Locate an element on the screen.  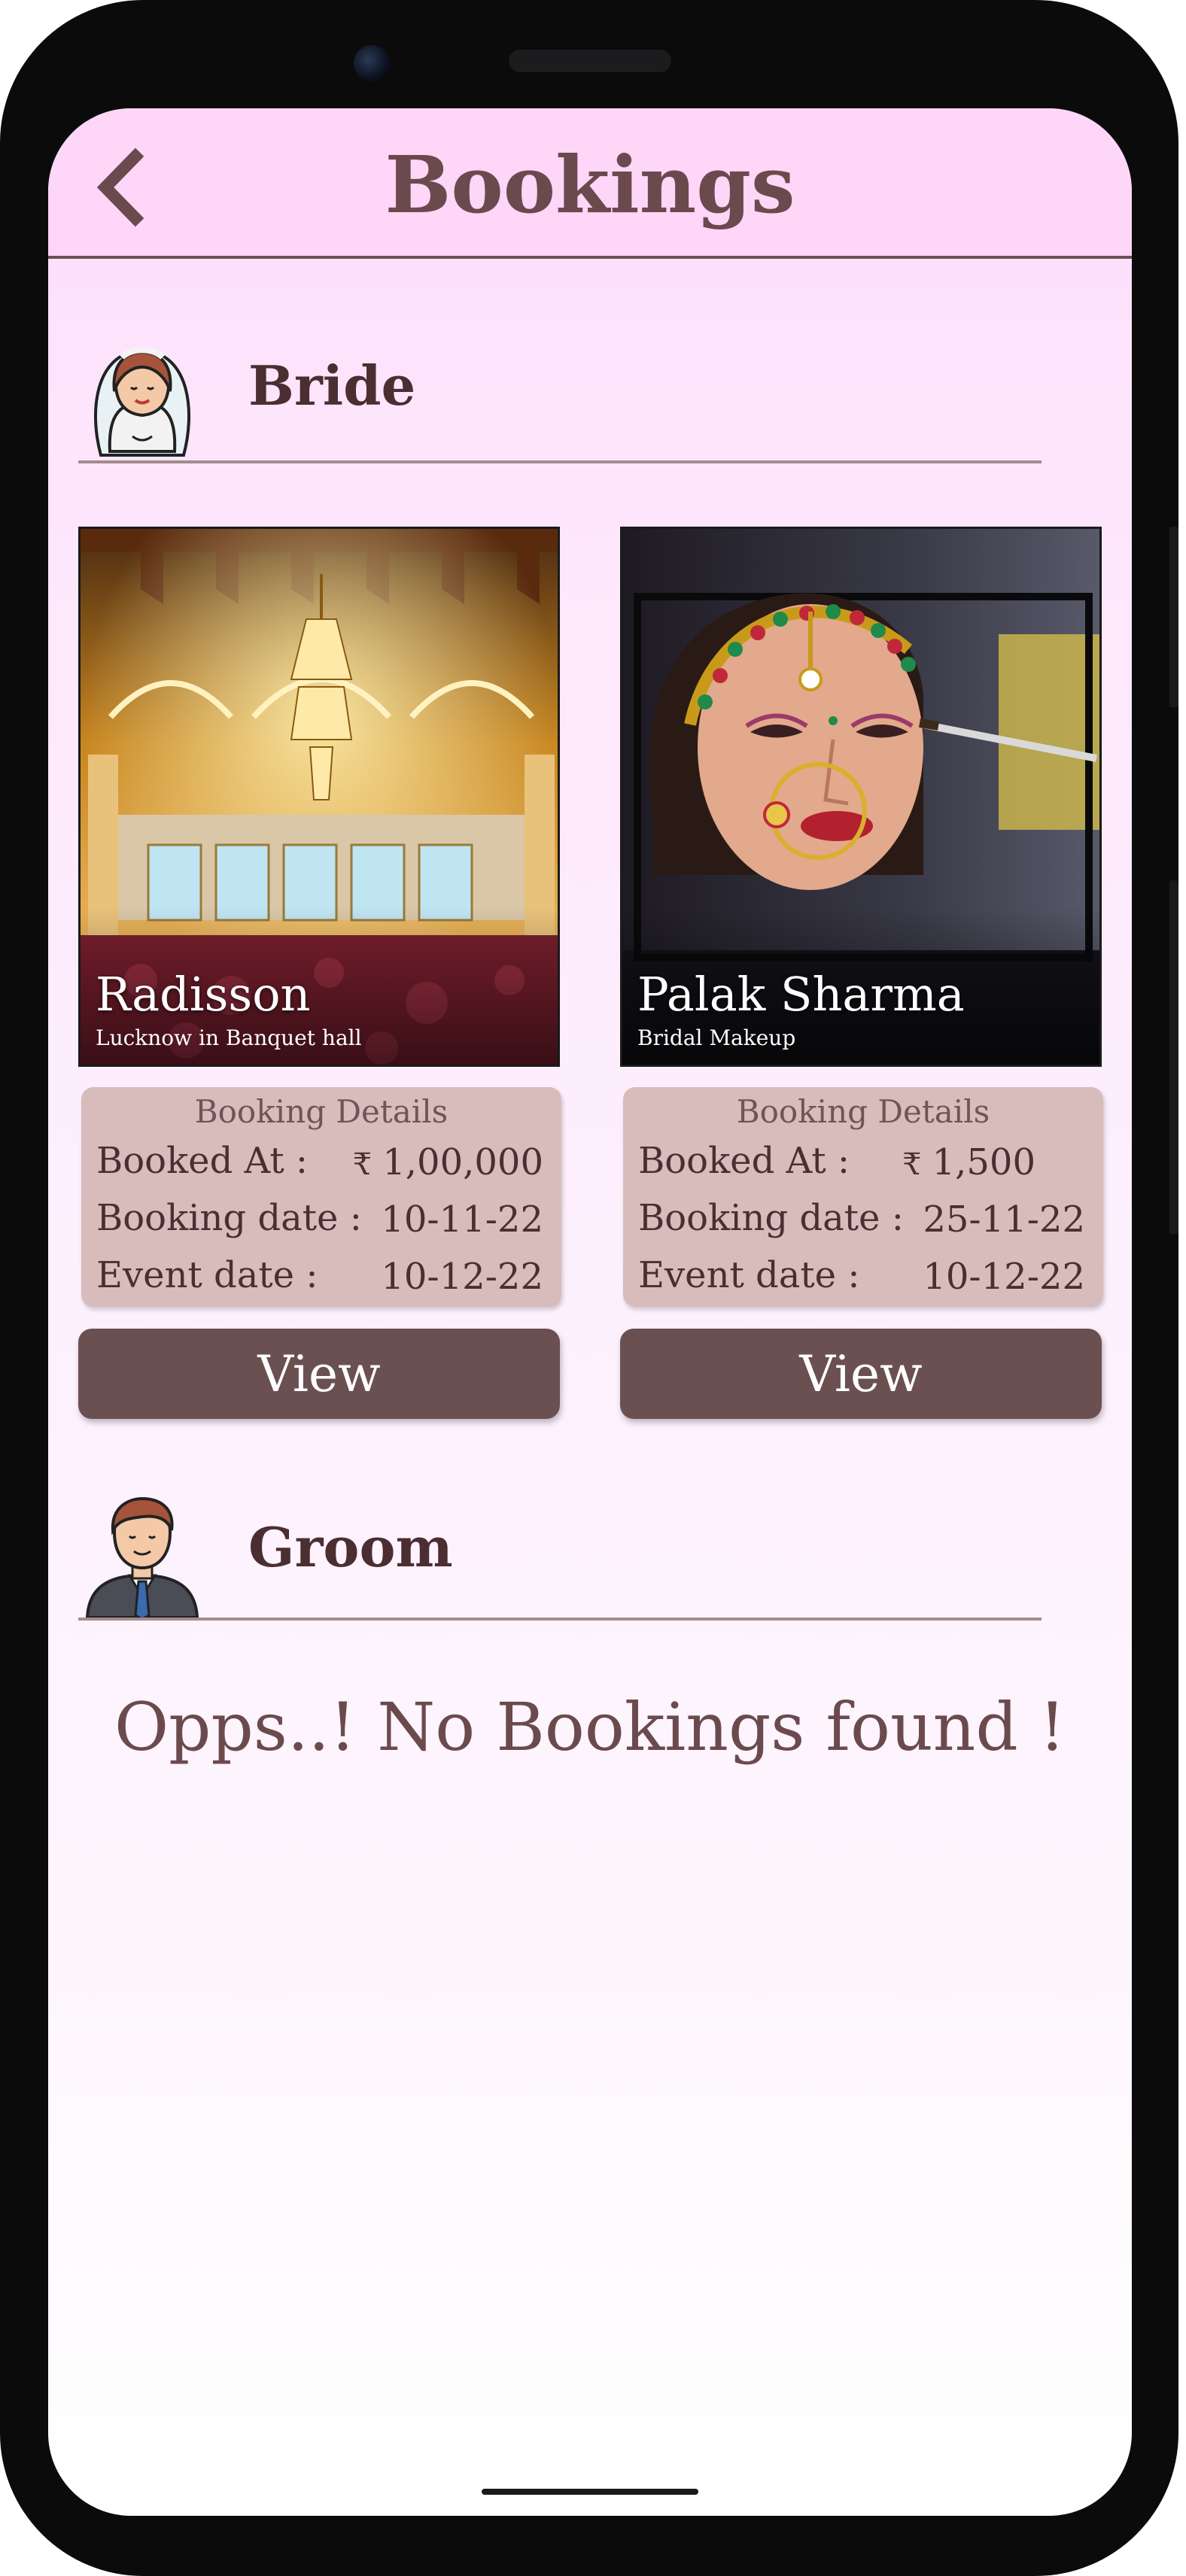
vendor-name: Palak Sharma is located at coordinates (801, 995).